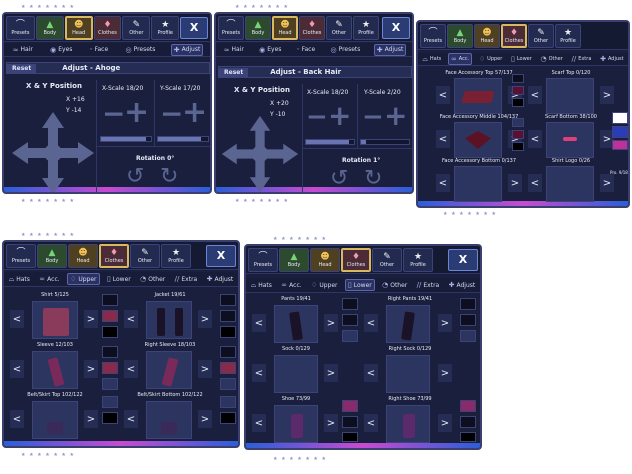 The image size is (632, 474). I want to click on tab-upper: ♢ Upper, so click(324, 285).